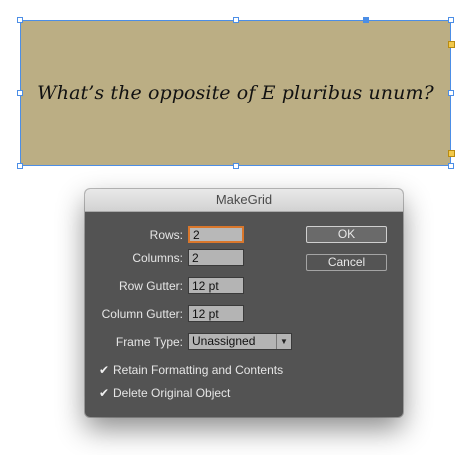  I want to click on selection-handle-top-left, so click(20, 20).